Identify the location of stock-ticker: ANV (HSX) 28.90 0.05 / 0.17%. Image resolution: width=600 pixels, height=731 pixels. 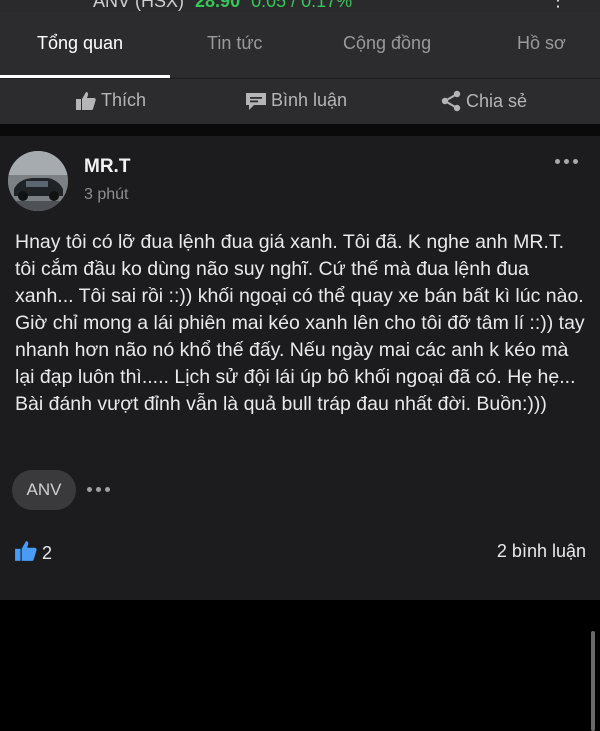
(222, 6).